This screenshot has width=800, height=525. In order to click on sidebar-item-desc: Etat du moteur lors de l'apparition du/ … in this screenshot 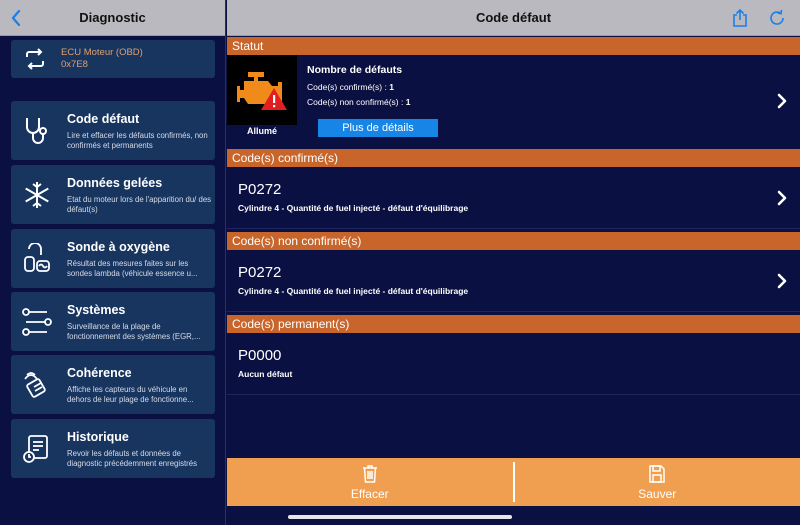, I will do `click(139, 204)`.